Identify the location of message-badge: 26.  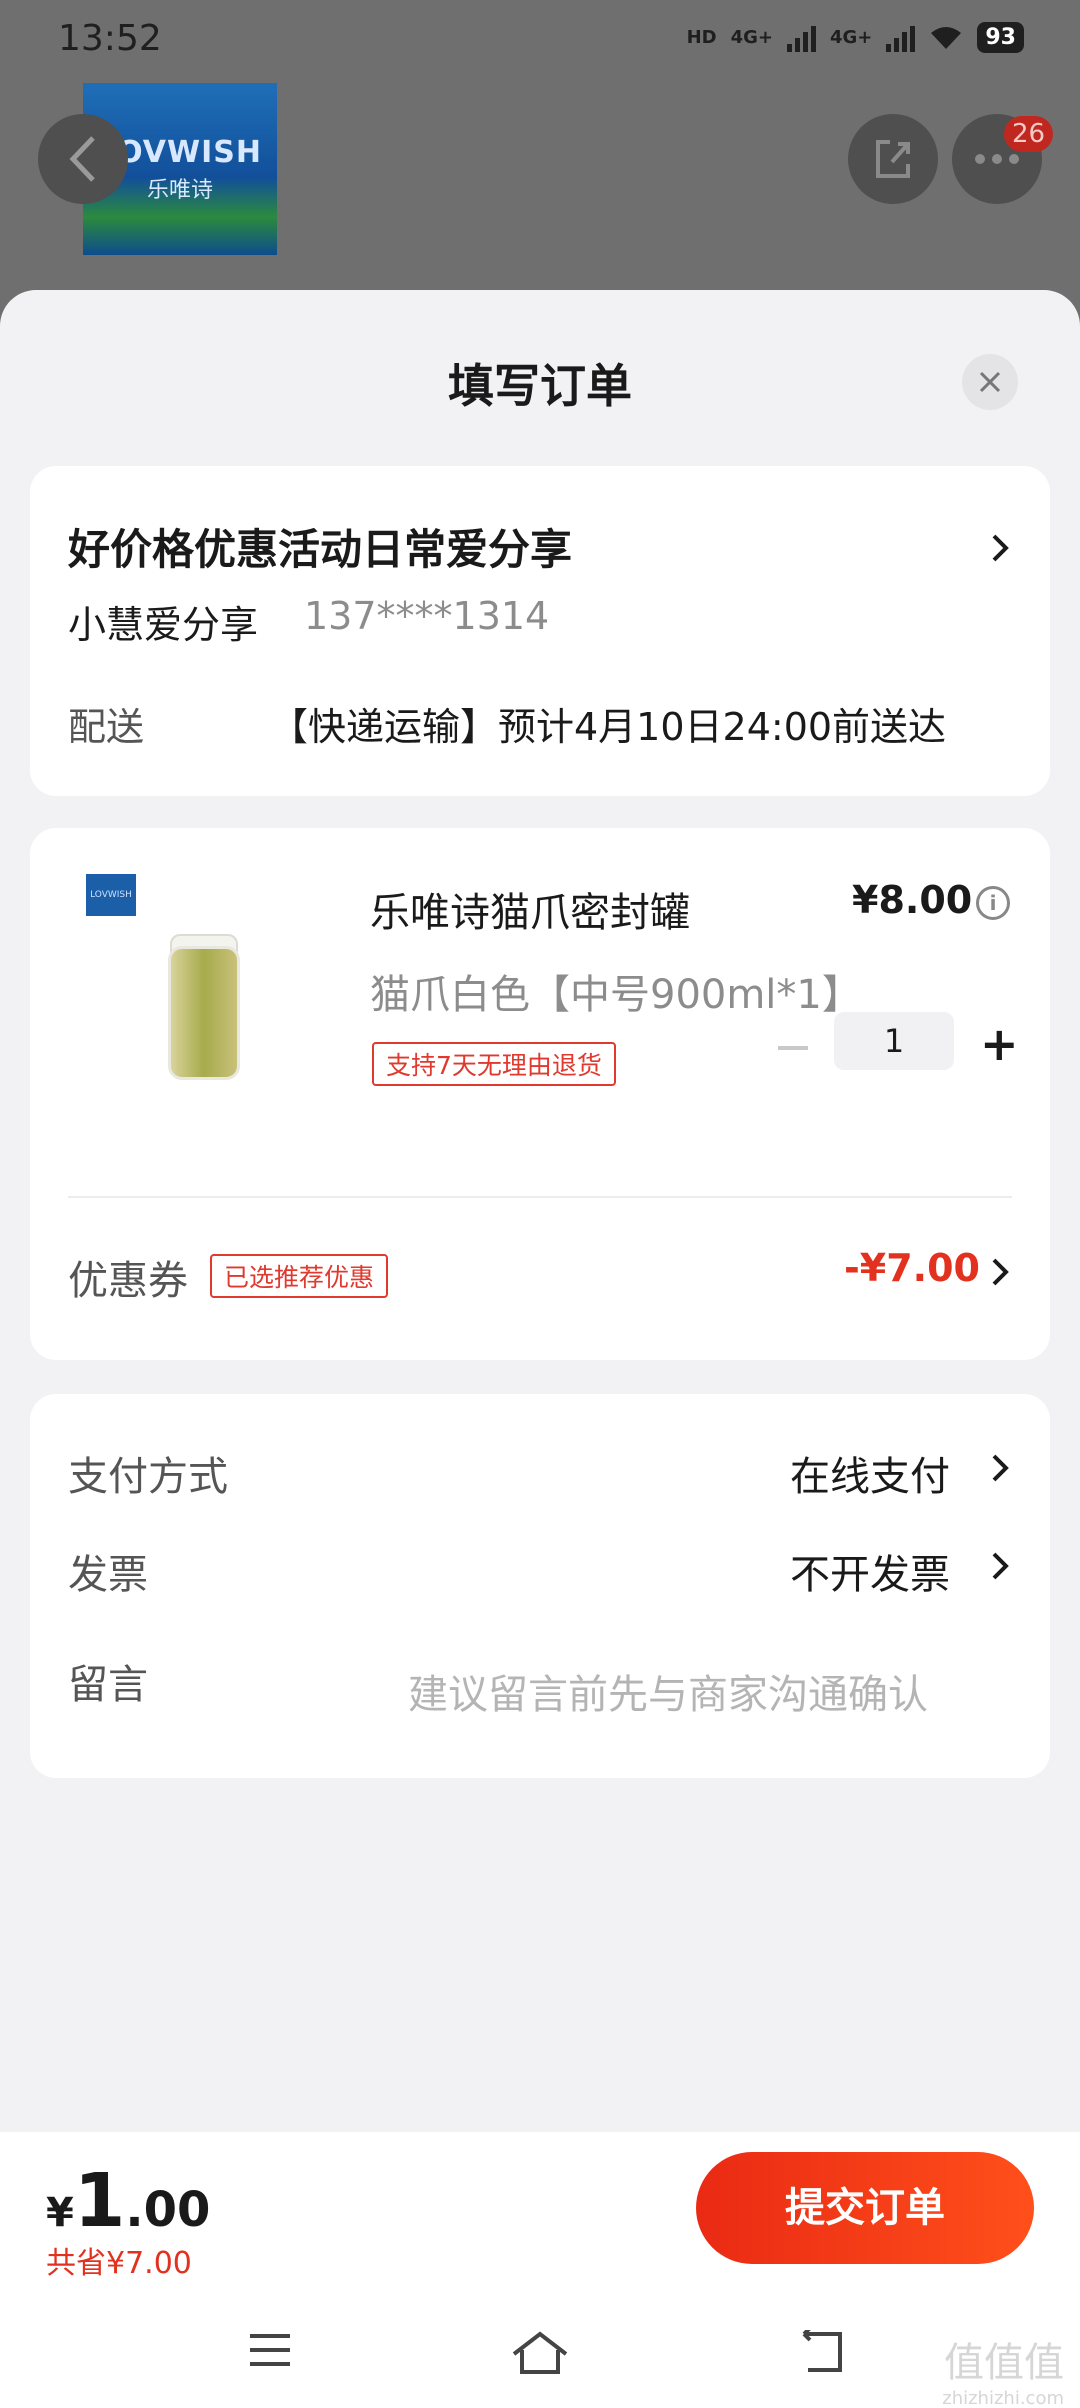
(1029, 134).